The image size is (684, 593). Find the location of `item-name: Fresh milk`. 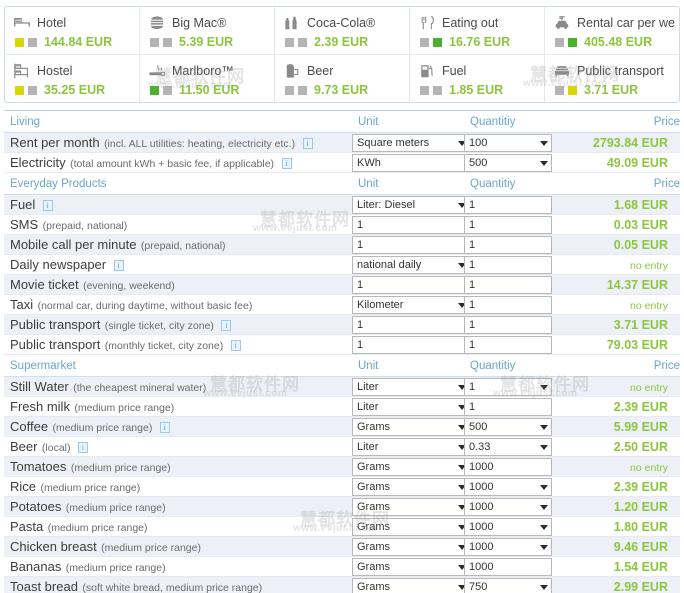

item-name: Fresh milk is located at coordinates (40, 406).